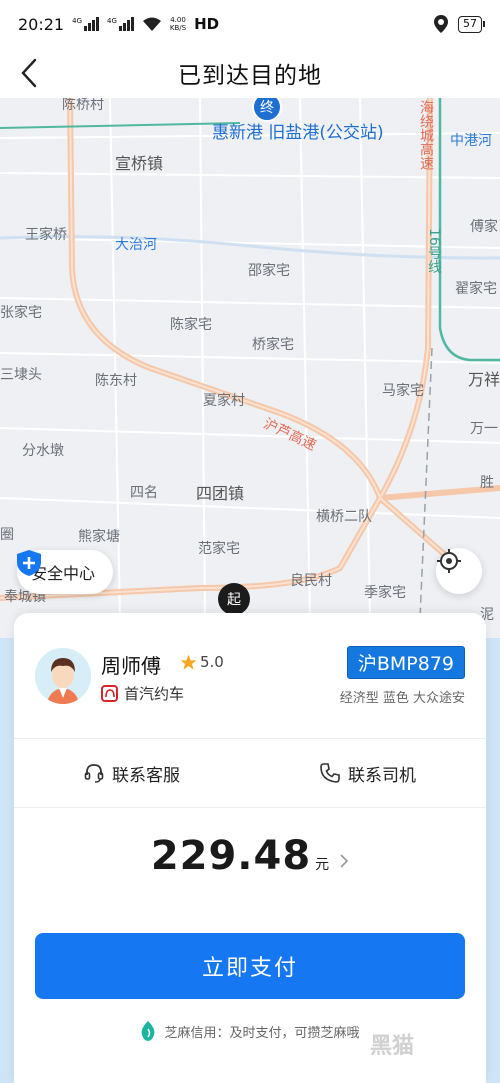 This screenshot has width=500, height=1083. What do you see at coordinates (83, 105) in the screenshot?
I see `map-label: 陈桥村` at bounding box center [83, 105].